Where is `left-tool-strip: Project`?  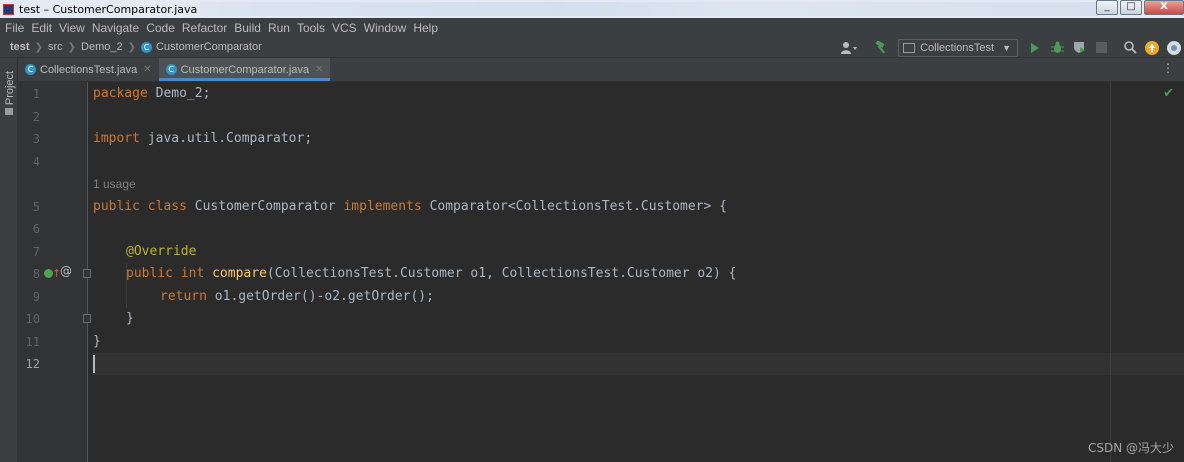 left-tool-strip: Project is located at coordinates (9, 260).